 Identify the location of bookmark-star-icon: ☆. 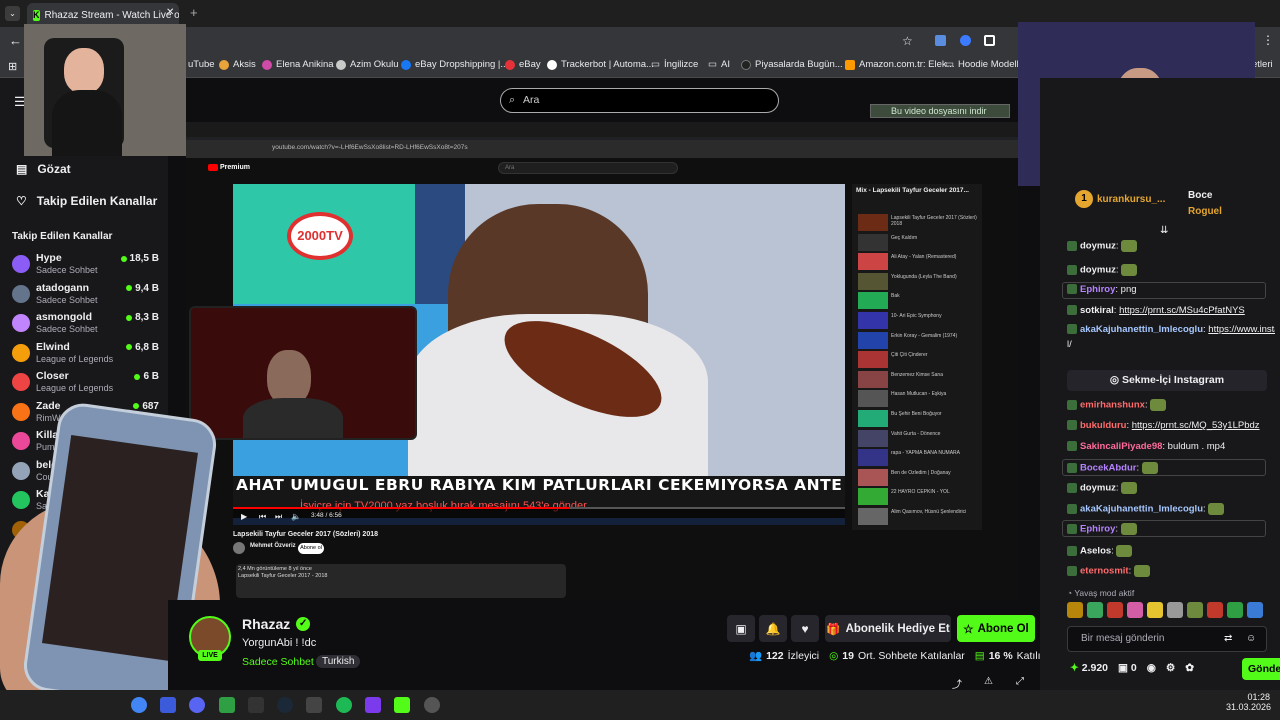
(907, 41).